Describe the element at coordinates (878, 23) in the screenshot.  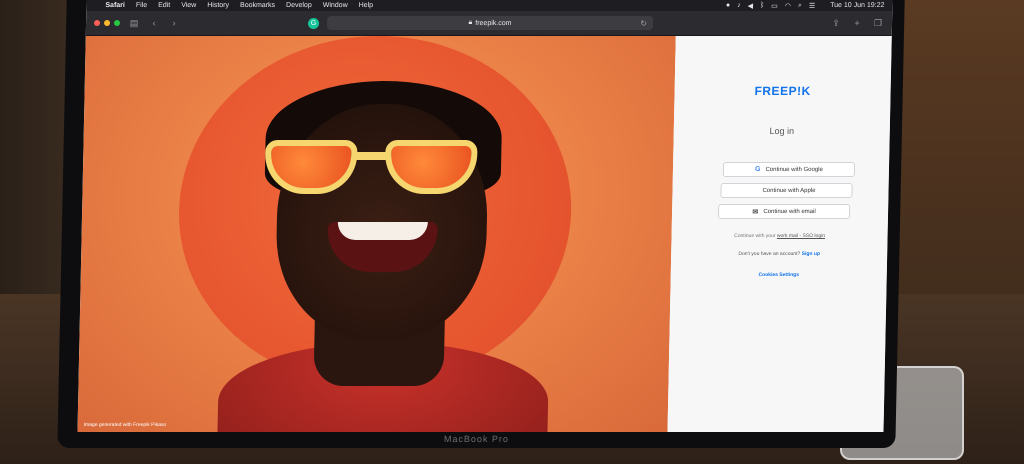
I see `tab-overview-icon: ❐` at that location.